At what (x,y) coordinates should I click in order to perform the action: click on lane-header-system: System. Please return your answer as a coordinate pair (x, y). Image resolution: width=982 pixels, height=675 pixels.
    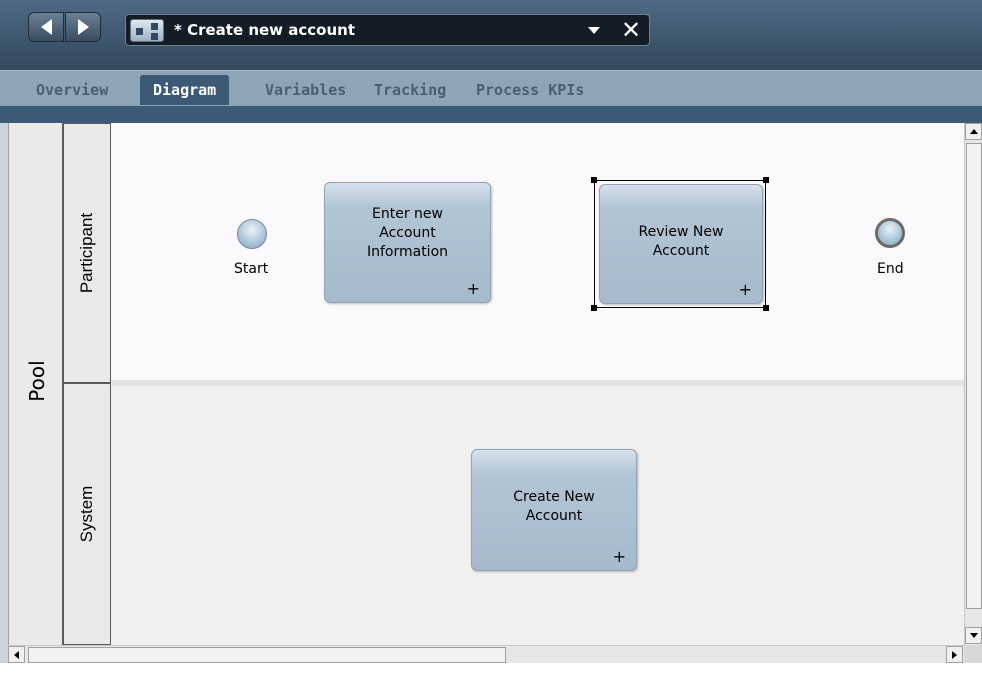
    Looking at the image, I should click on (87, 514).